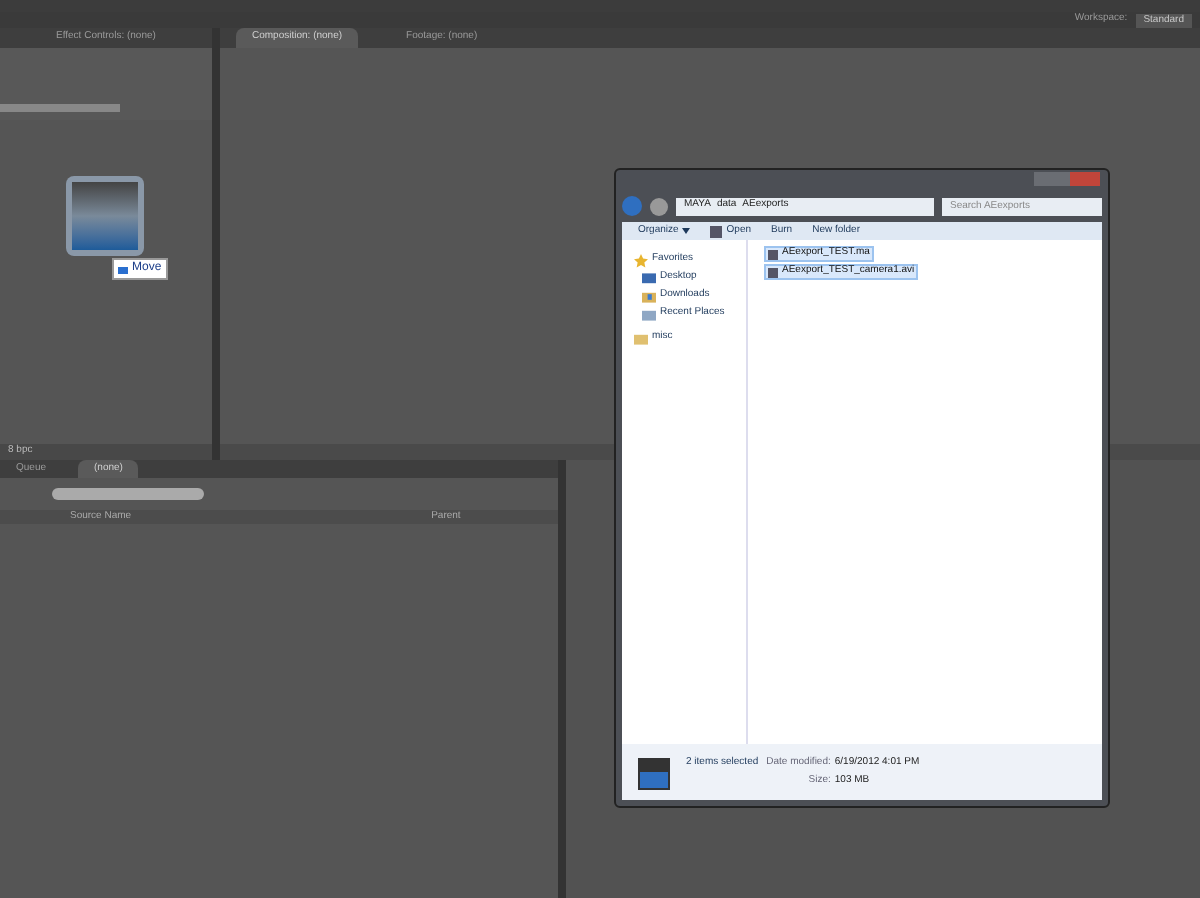  I want to click on progress-strip, so click(60, 108).